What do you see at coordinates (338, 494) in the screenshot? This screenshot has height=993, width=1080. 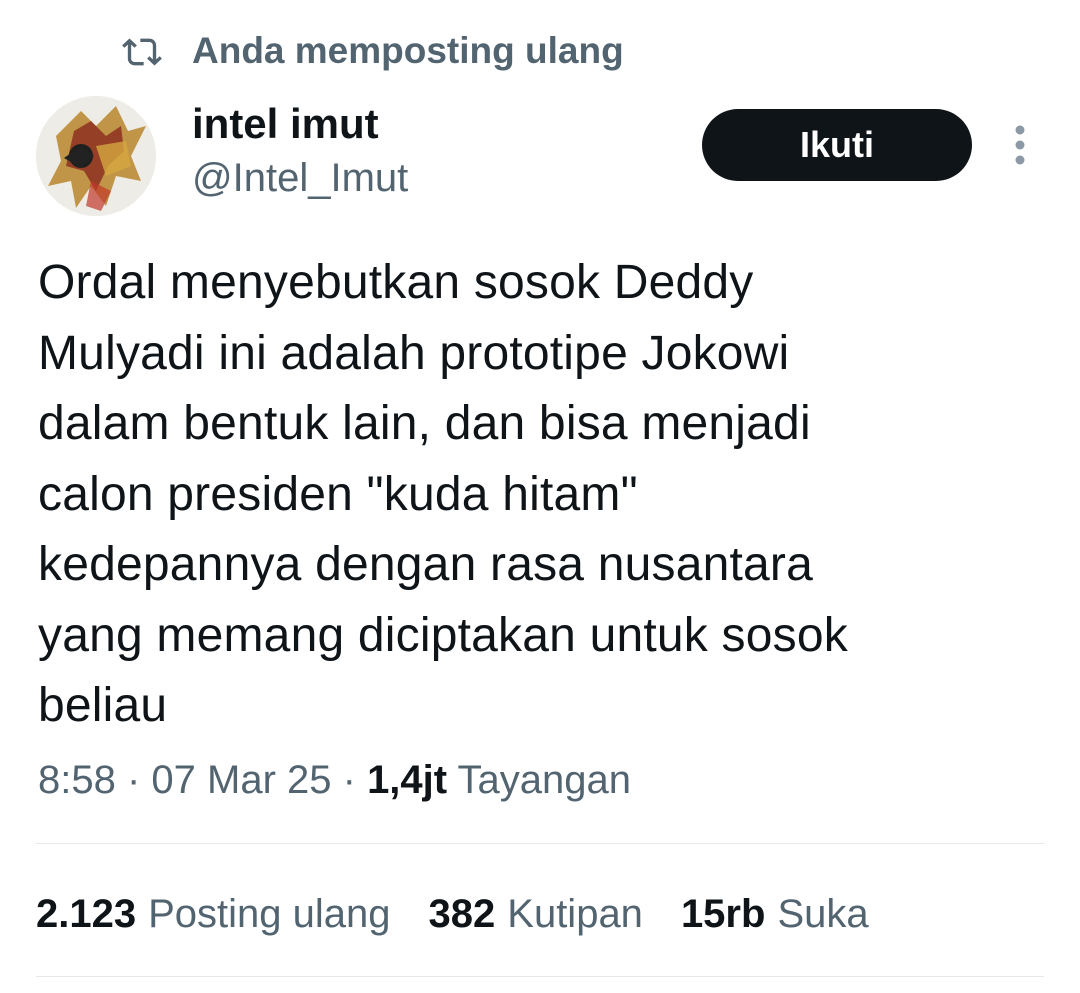 I see `tweet-text-line: calon presiden "kuda hitam"` at bounding box center [338, 494].